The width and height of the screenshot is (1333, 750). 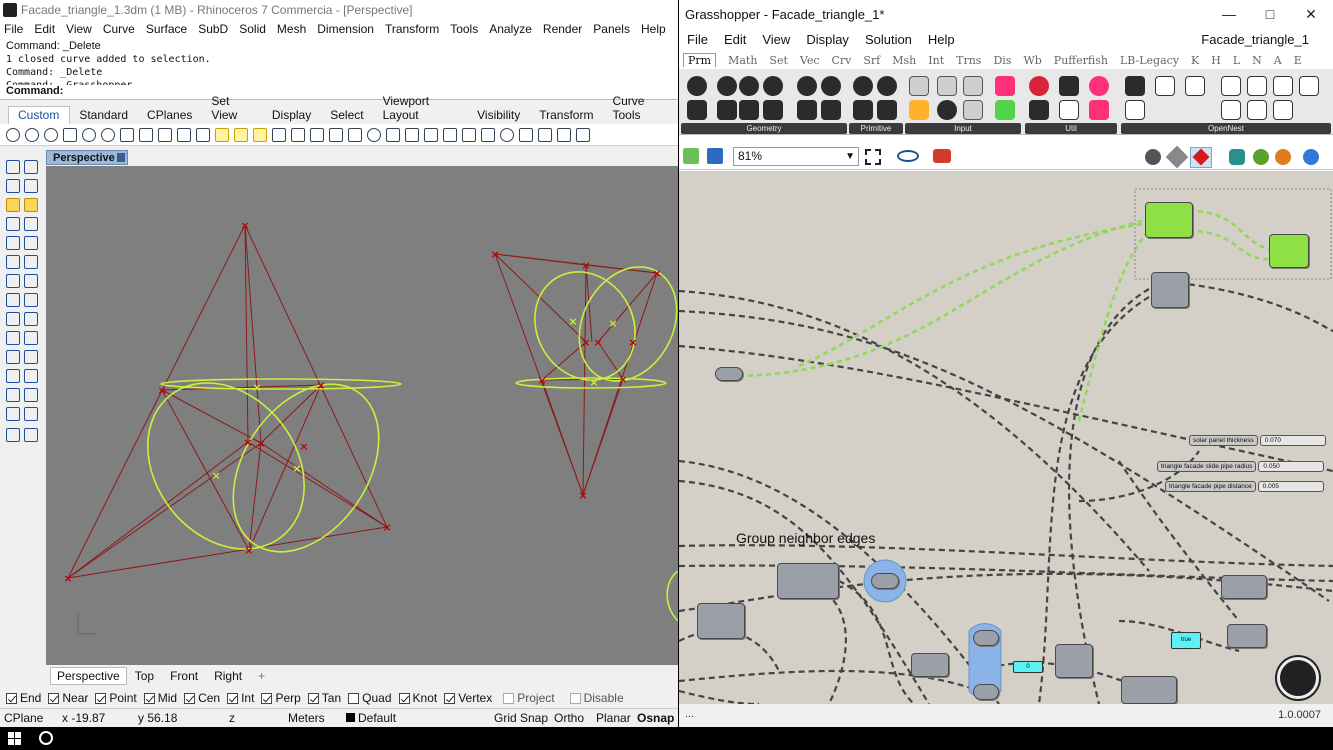 I want to click on slider-solar-panel-thickness: solar panel thickness 0.070, so click(x=1257, y=440).